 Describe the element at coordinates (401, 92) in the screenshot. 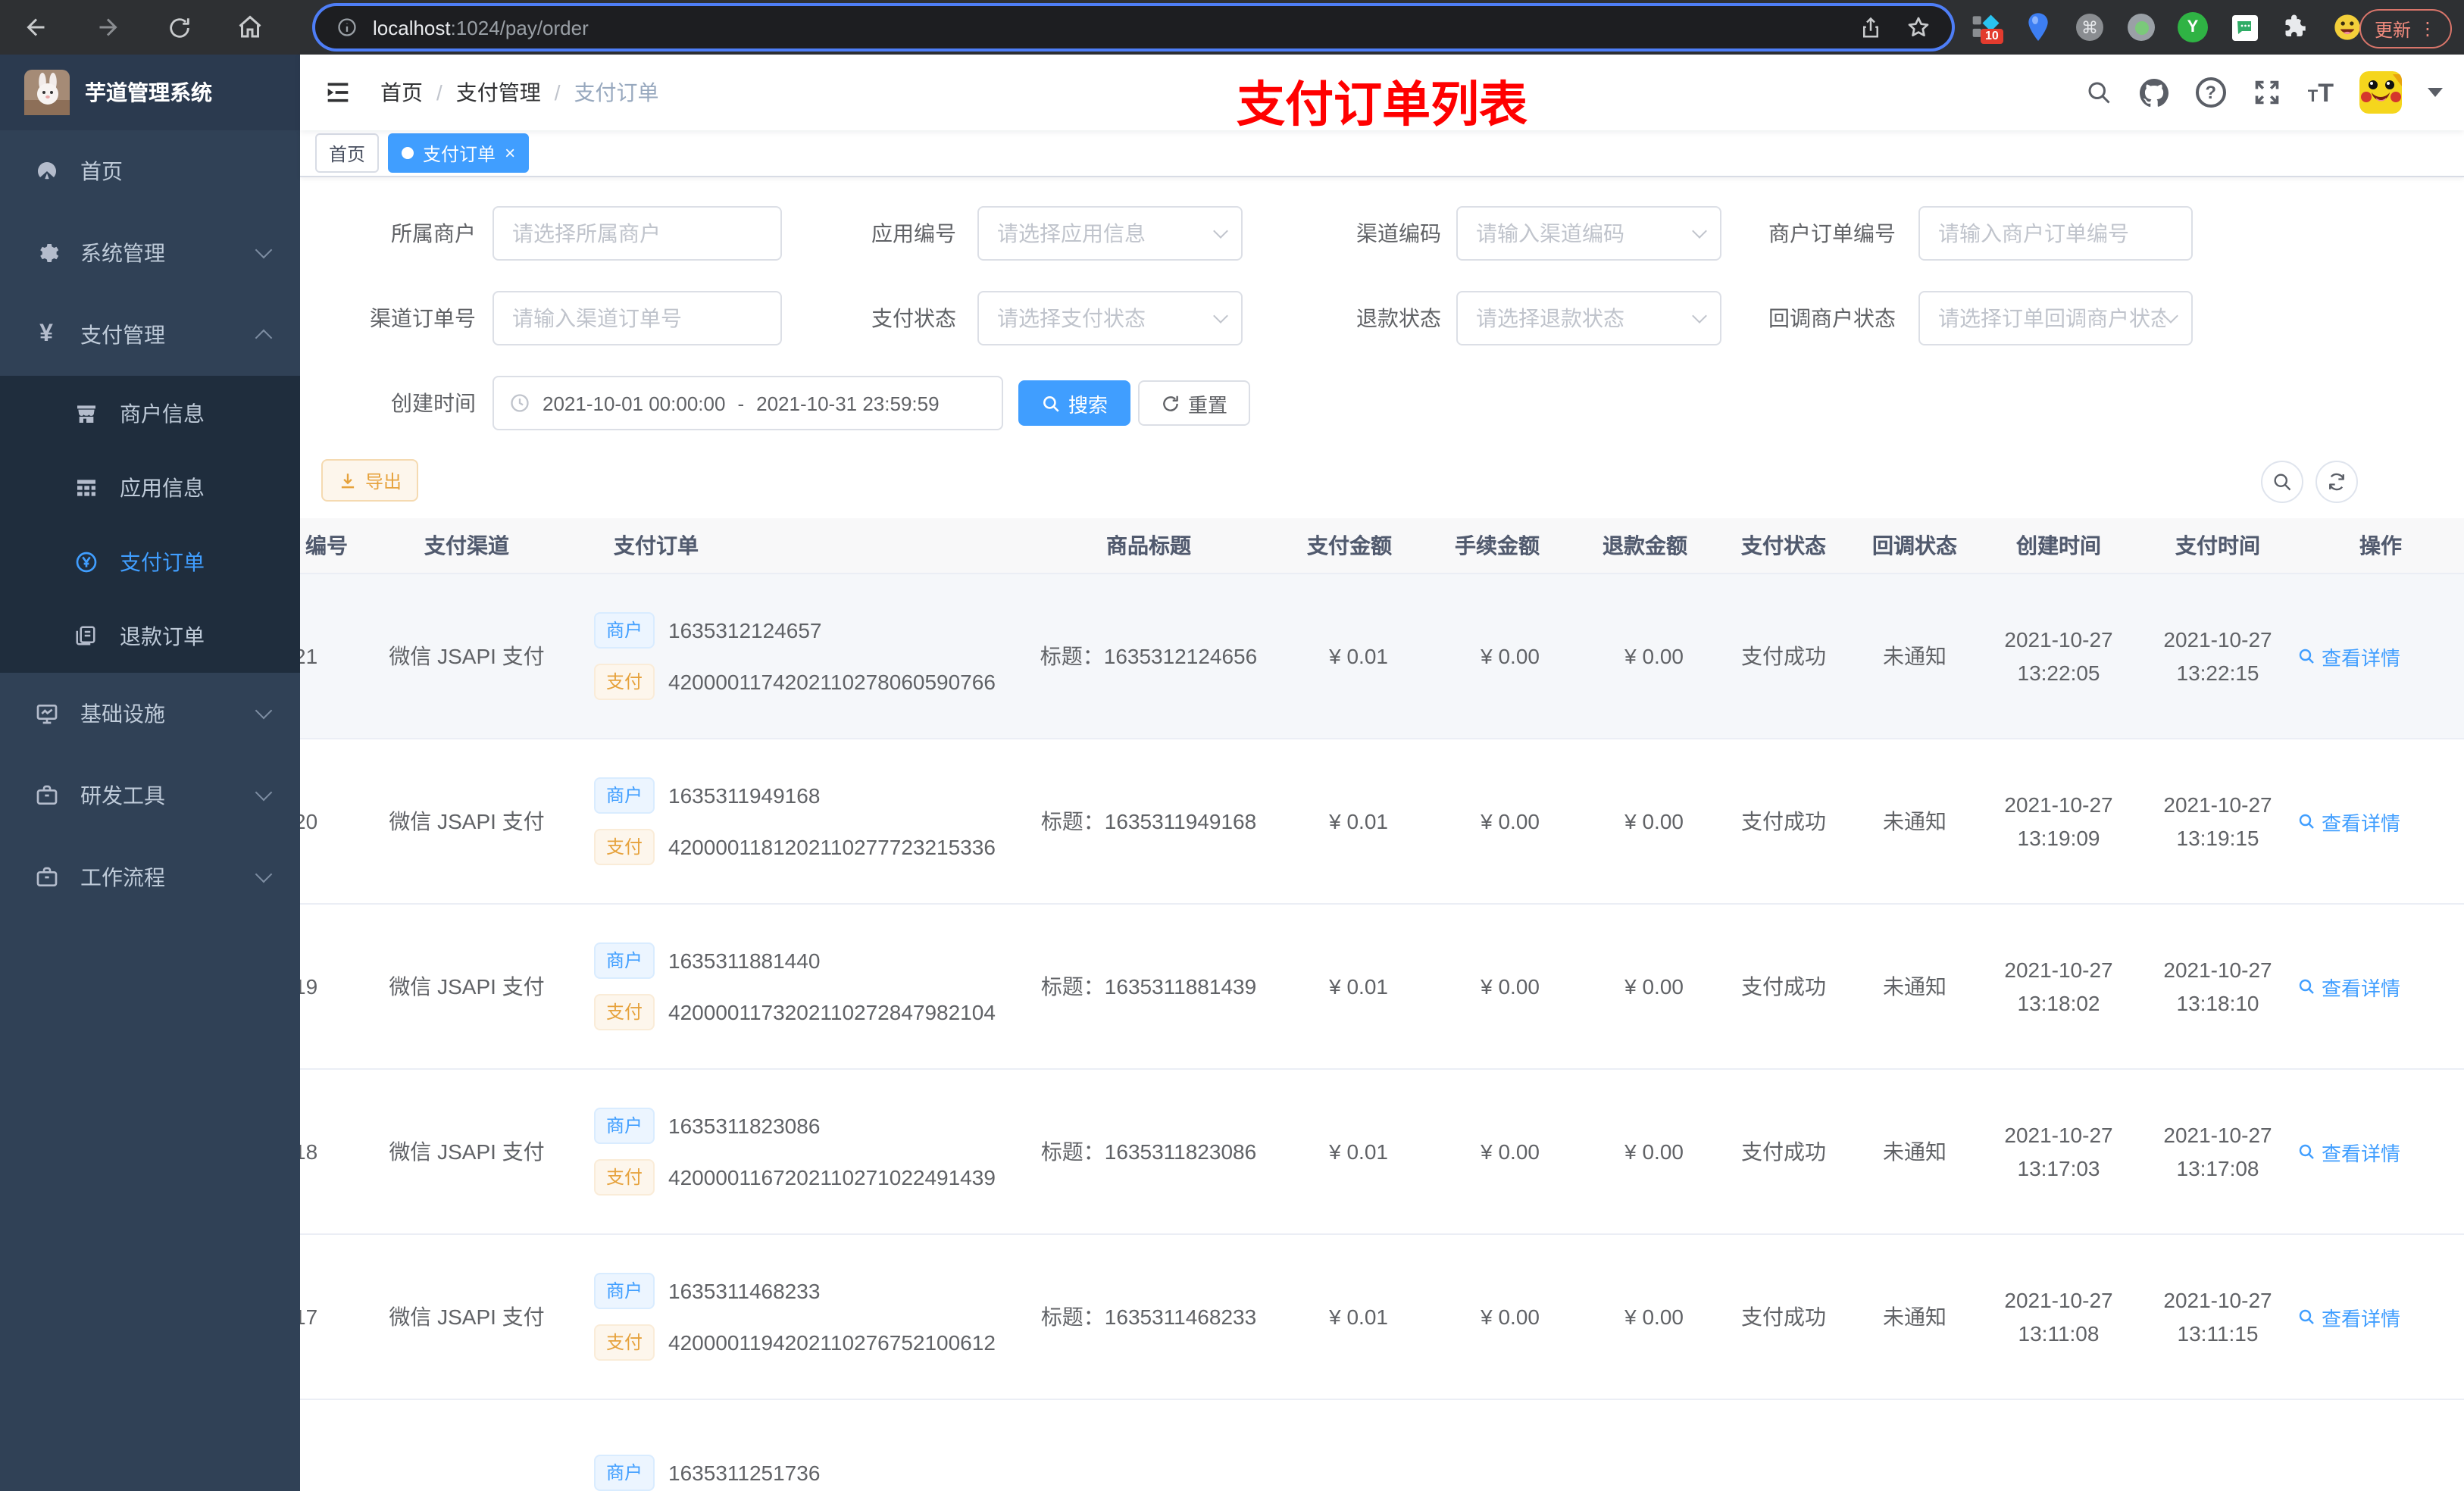

I see `breadcrumb-home: 首页` at that location.